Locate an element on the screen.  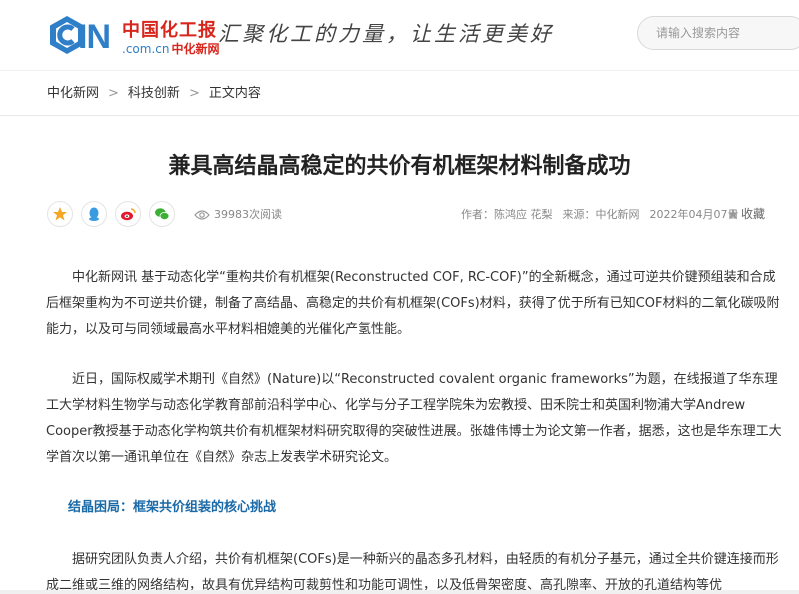
share-qq-button is located at coordinates (94, 214).